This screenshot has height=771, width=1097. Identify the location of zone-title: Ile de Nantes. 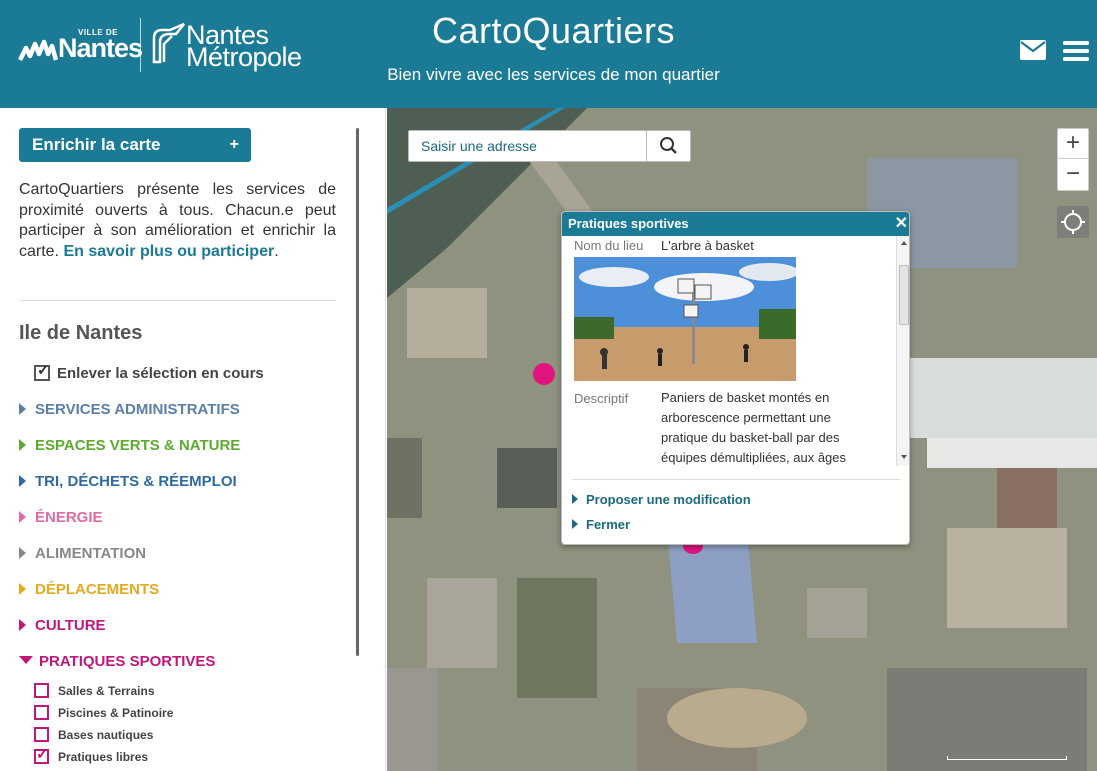
(81, 333).